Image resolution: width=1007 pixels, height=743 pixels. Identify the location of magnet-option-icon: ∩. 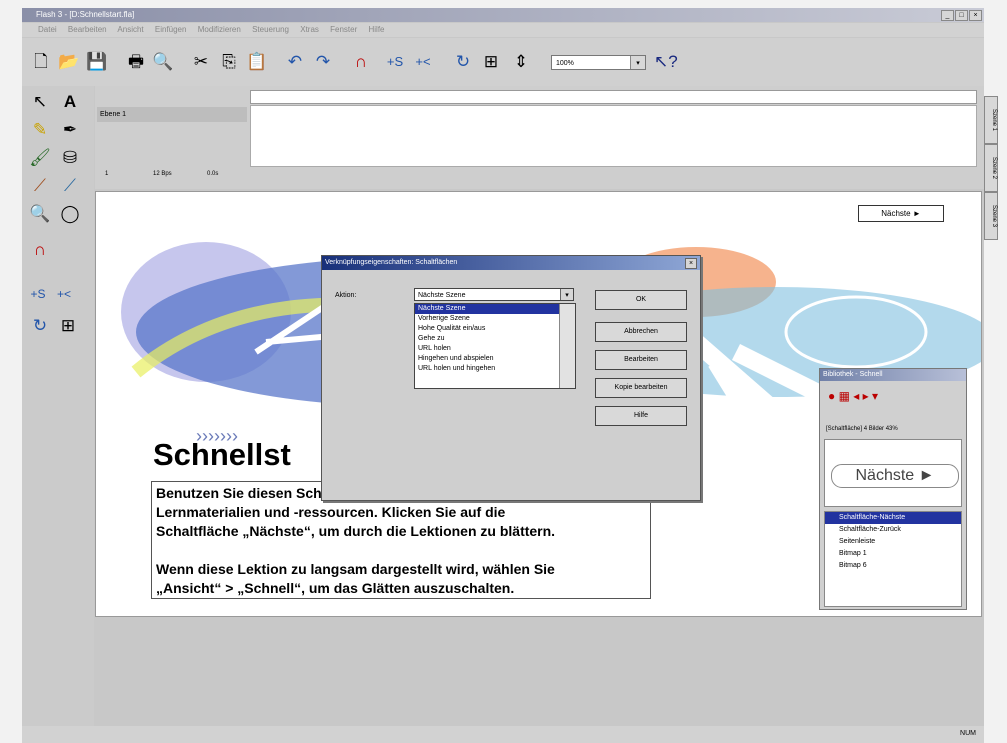
(40, 250).